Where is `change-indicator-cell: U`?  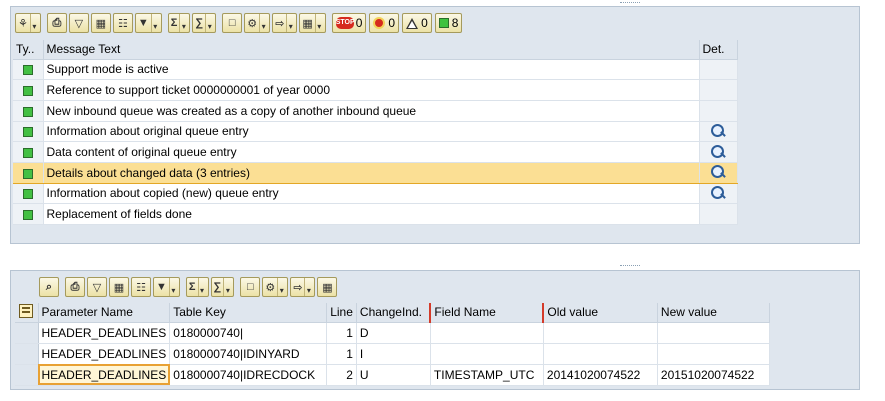
change-indicator-cell: U is located at coordinates (393, 375).